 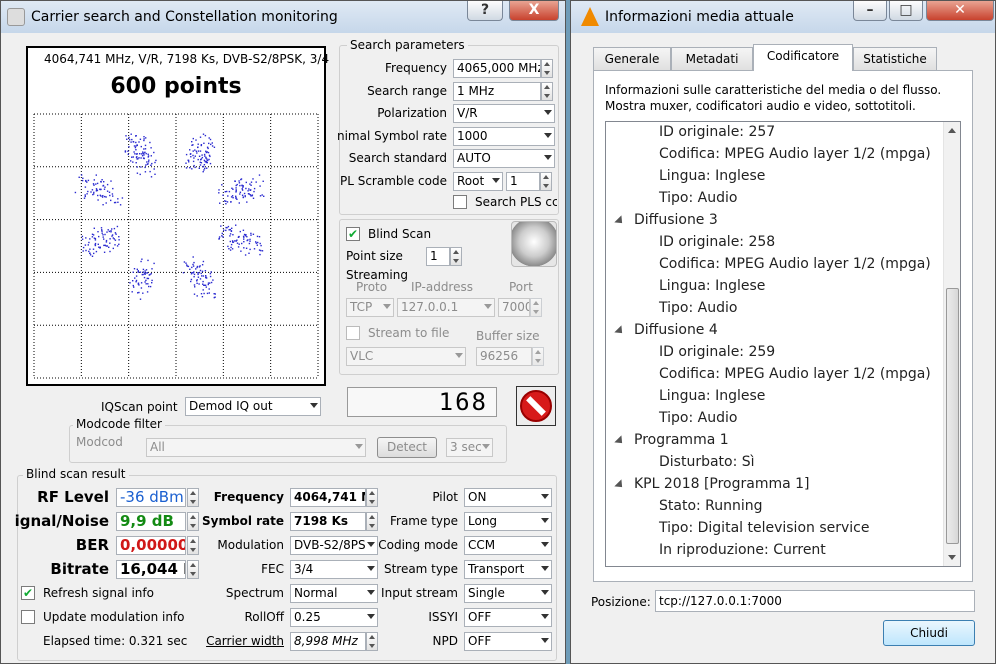 What do you see at coordinates (717, 352) in the screenshot?
I see `tree-leaf: ID originale: 259` at bounding box center [717, 352].